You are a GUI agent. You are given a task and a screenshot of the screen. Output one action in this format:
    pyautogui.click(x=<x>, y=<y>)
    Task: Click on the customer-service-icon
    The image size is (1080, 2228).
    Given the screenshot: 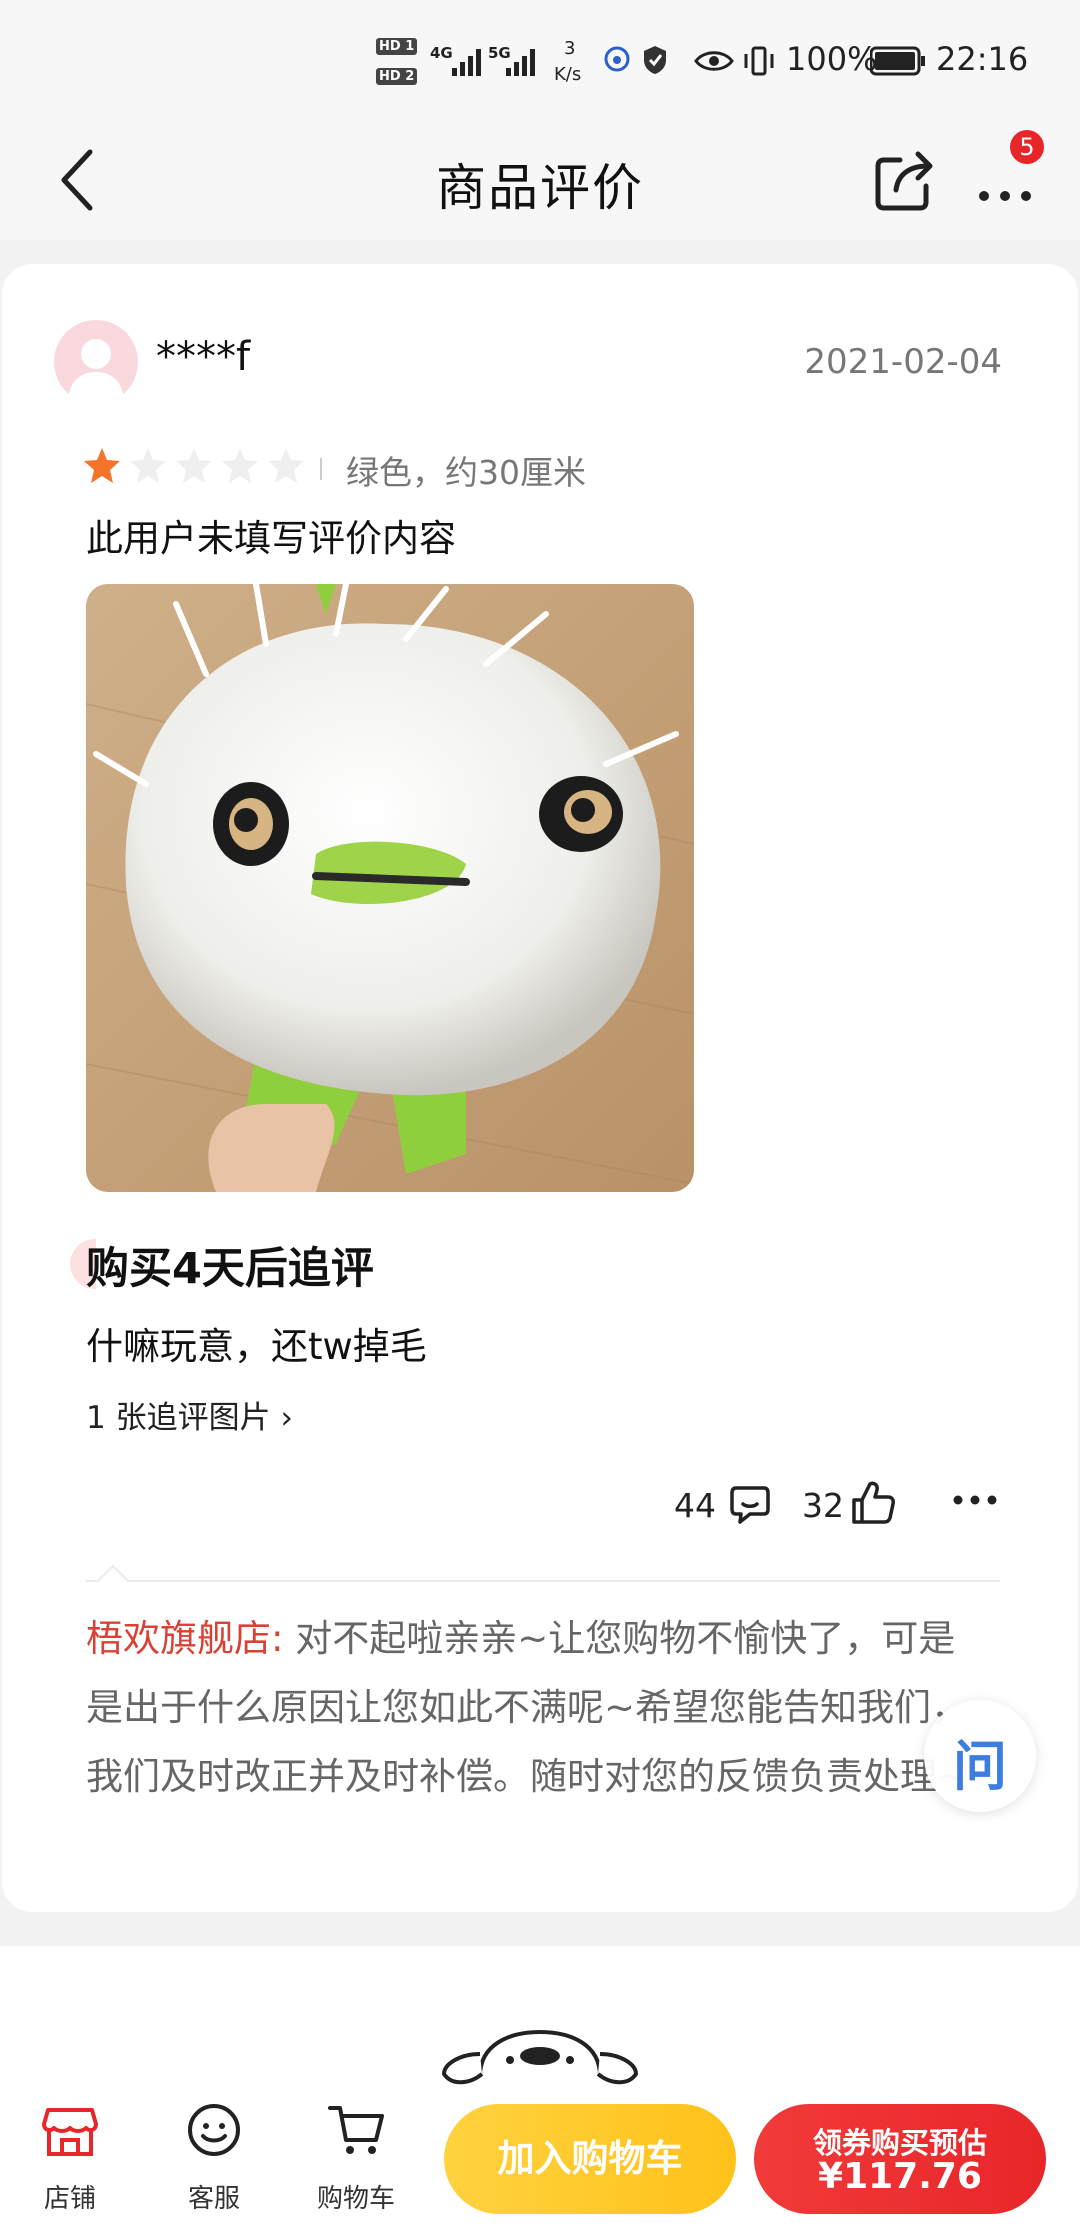 What is the action you would take?
    pyautogui.click(x=214, y=2130)
    